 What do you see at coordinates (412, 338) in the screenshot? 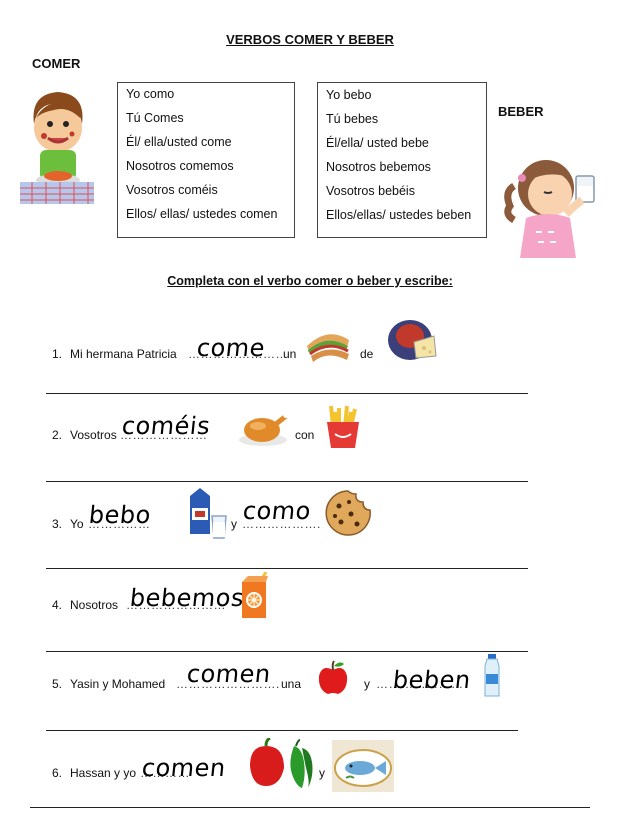
I see `cheese-plate-icon` at bounding box center [412, 338].